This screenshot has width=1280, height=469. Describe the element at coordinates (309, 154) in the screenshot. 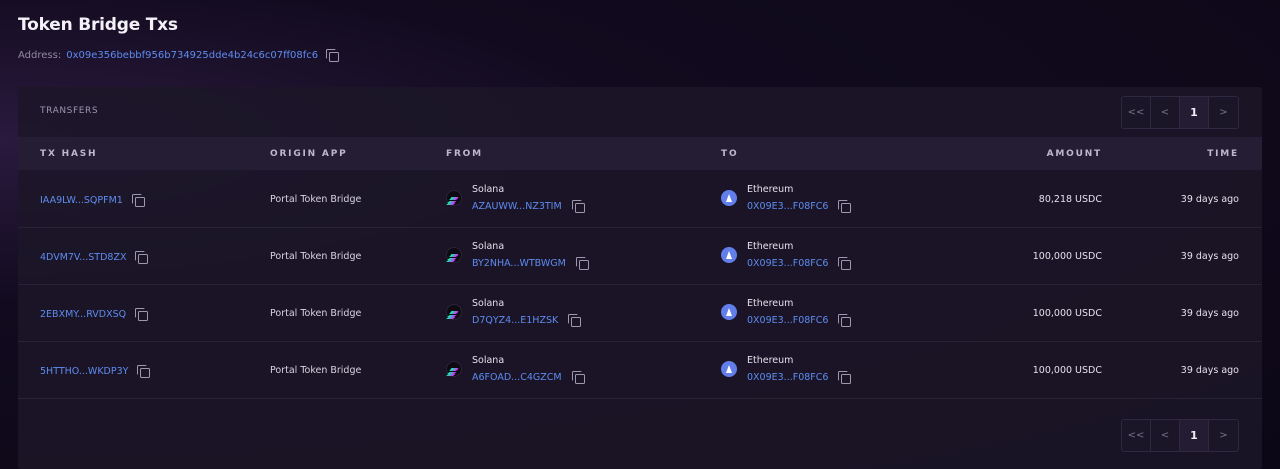

I see `column-header-origin-app: ORIGIN APP` at that location.